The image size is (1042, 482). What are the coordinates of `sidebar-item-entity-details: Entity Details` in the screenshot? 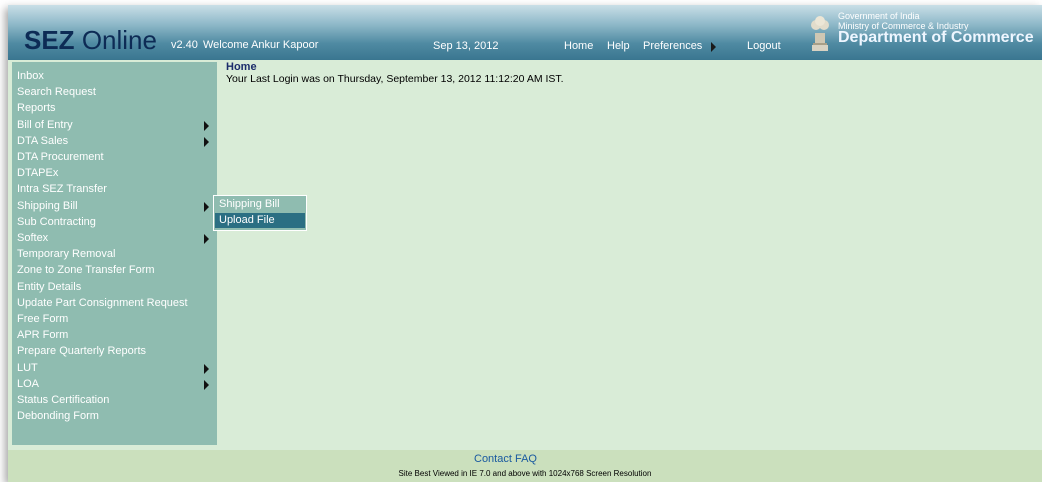 It's located at (114, 288).